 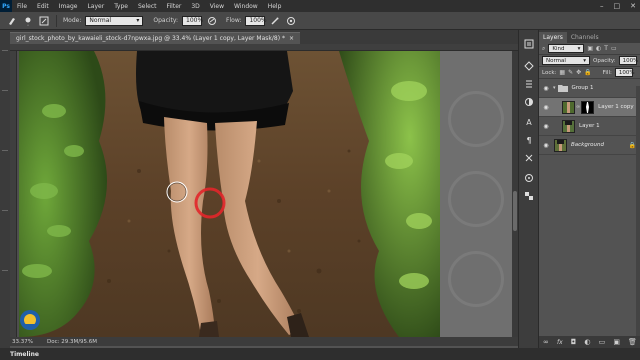 I want to click on layers-scrollbar, so click(x=638, y=211).